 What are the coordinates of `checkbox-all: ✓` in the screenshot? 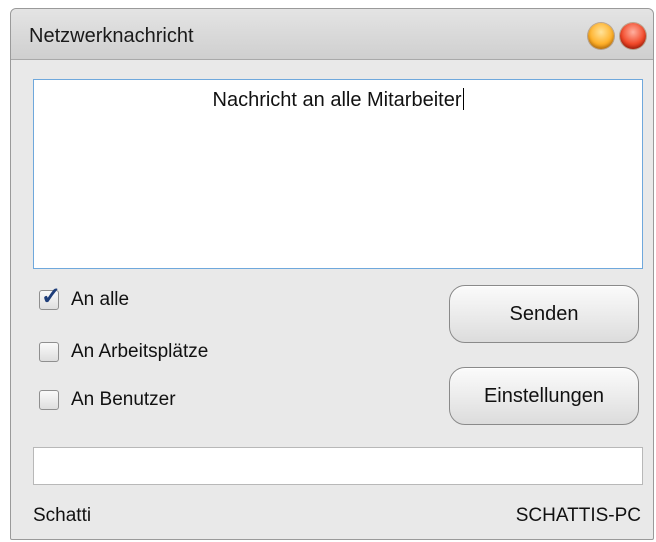 It's located at (50, 297).